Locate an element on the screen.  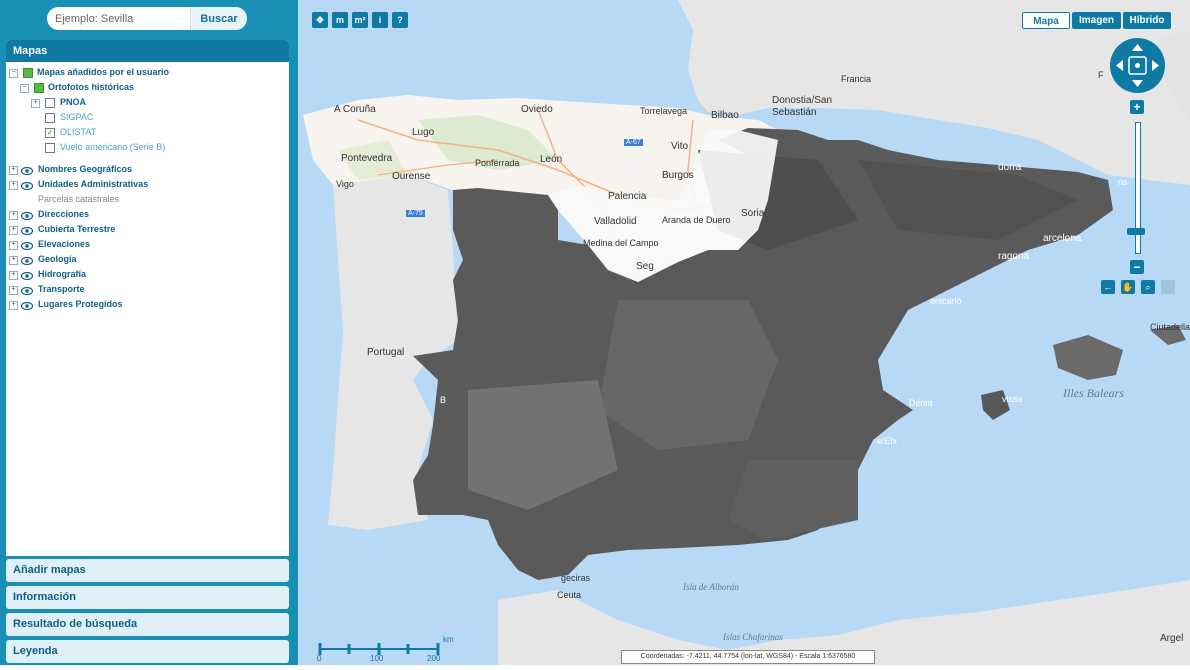
layer-item: + Transporte is located at coordinates (147, 289).